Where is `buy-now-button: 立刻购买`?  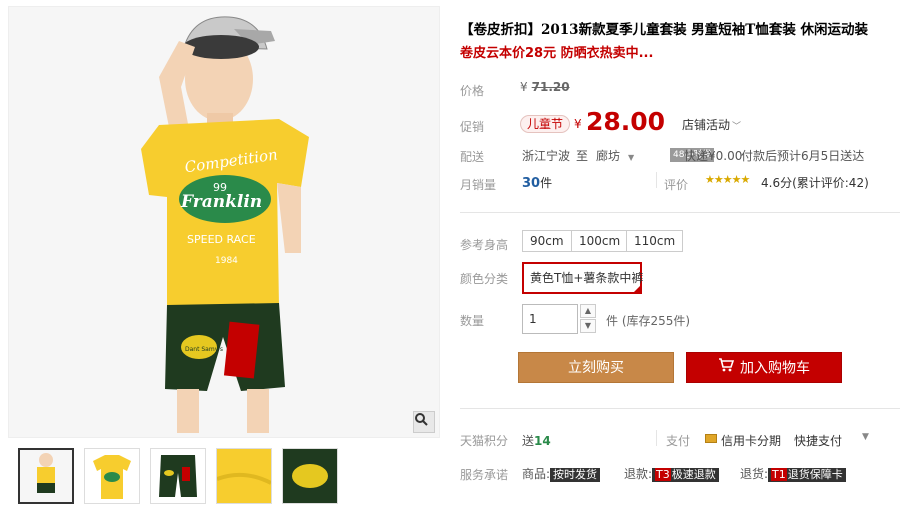
buy-now-button: 立刻购买 is located at coordinates (596, 367).